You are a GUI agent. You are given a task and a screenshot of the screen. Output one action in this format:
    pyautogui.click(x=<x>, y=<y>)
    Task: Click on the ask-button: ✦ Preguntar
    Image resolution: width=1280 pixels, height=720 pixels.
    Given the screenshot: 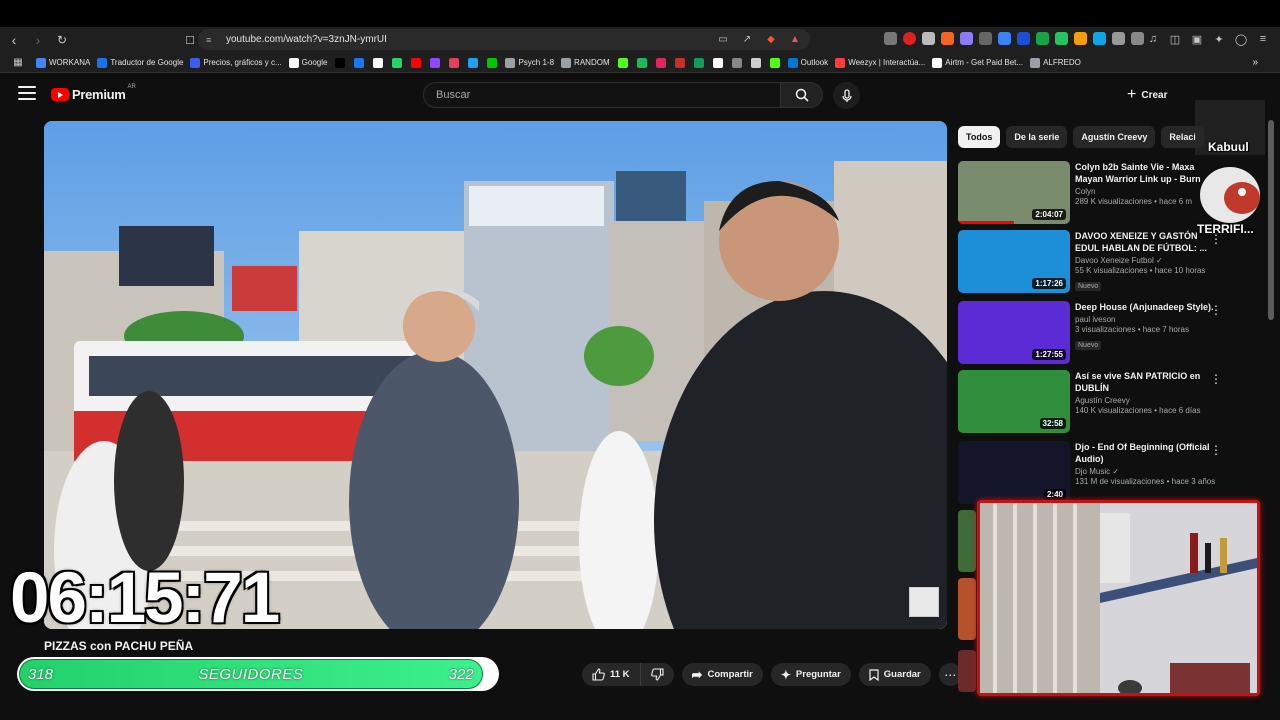 What is the action you would take?
    pyautogui.click(x=810, y=674)
    